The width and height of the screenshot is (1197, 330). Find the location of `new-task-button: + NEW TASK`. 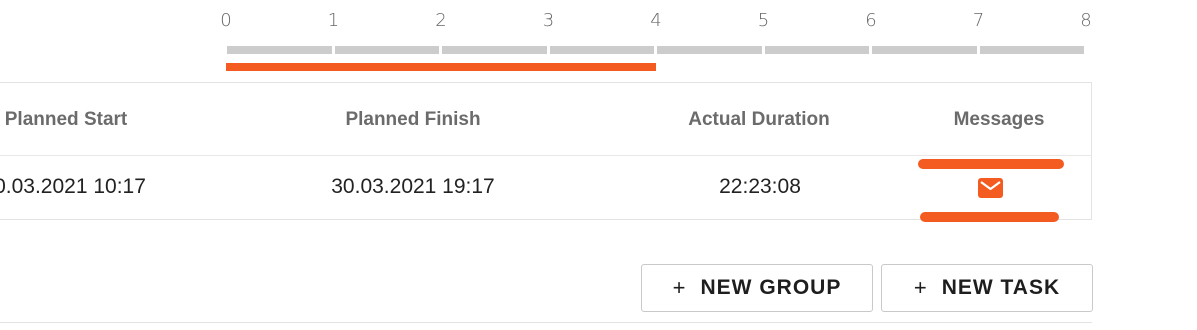

new-task-button: + NEW TASK is located at coordinates (987, 288).